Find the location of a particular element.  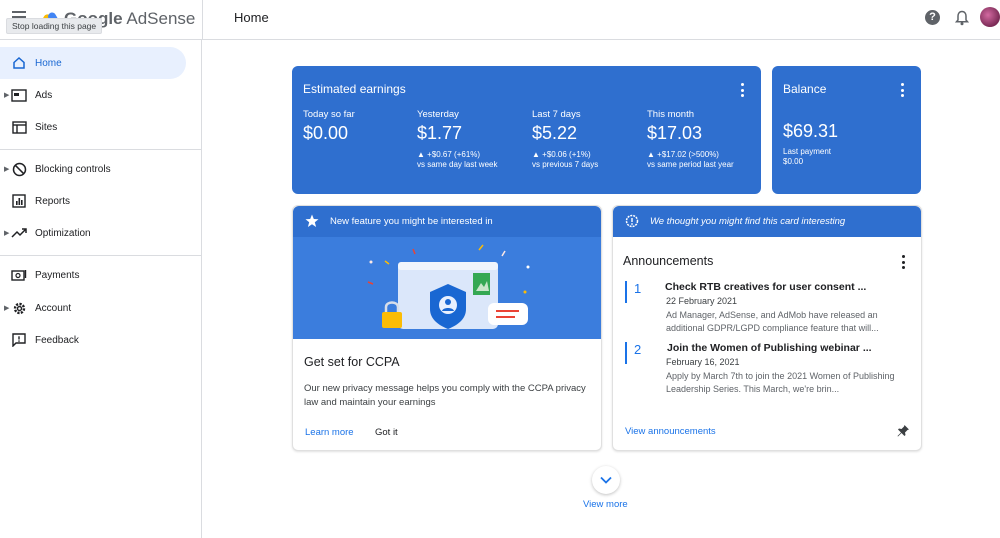

home-icon is located at coordinates (19, 63).